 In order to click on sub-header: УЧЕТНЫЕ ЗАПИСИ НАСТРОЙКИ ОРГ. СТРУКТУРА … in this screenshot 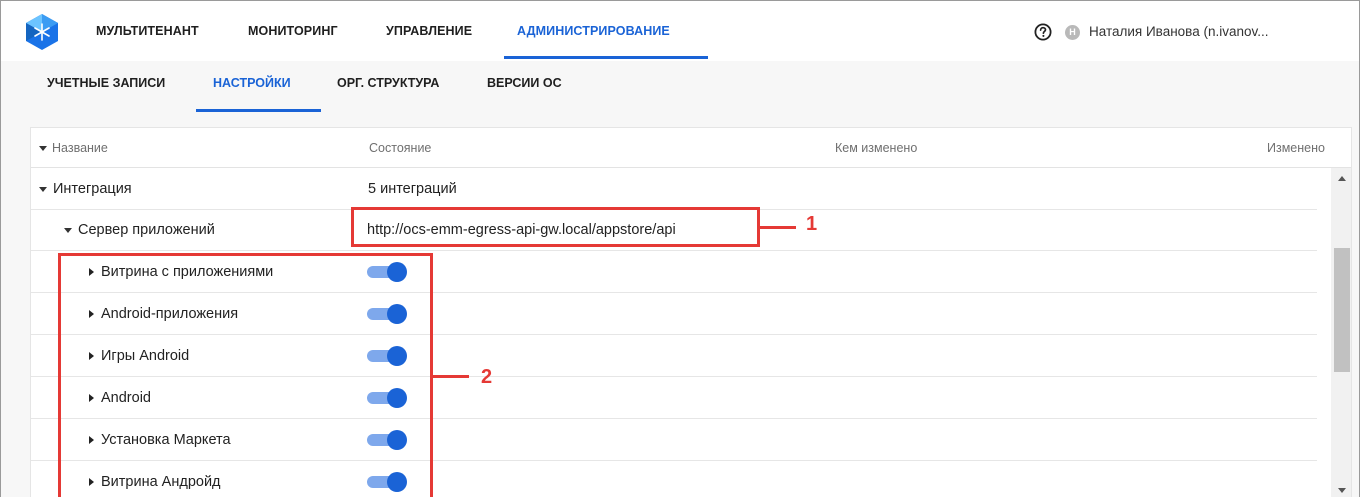, I will do `click(680, 88)`.